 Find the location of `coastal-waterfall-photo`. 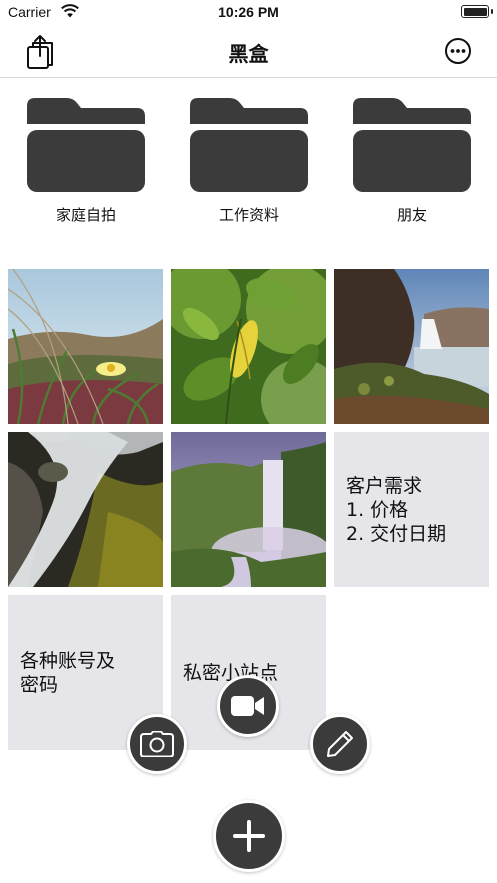

coastal-waterfall-photo is located at coordinates (411, 346).